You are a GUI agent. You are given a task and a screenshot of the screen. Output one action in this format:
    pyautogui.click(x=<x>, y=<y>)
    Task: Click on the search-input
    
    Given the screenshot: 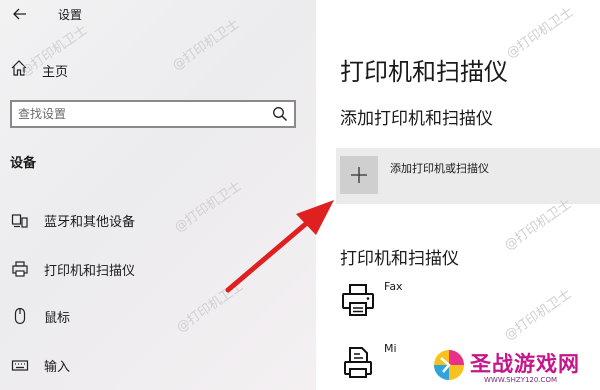 What is the action you would take?
    pyautogui.click(x=138, y=114)
    